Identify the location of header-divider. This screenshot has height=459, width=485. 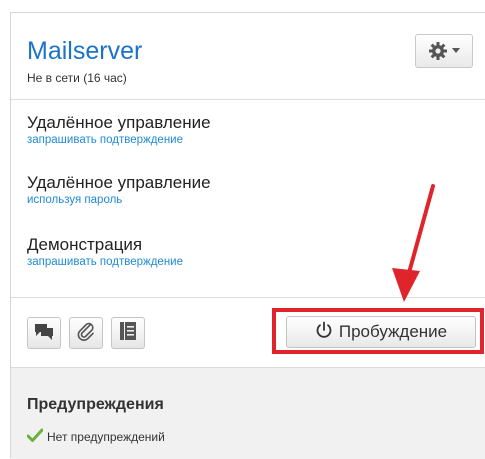
(248, 99).